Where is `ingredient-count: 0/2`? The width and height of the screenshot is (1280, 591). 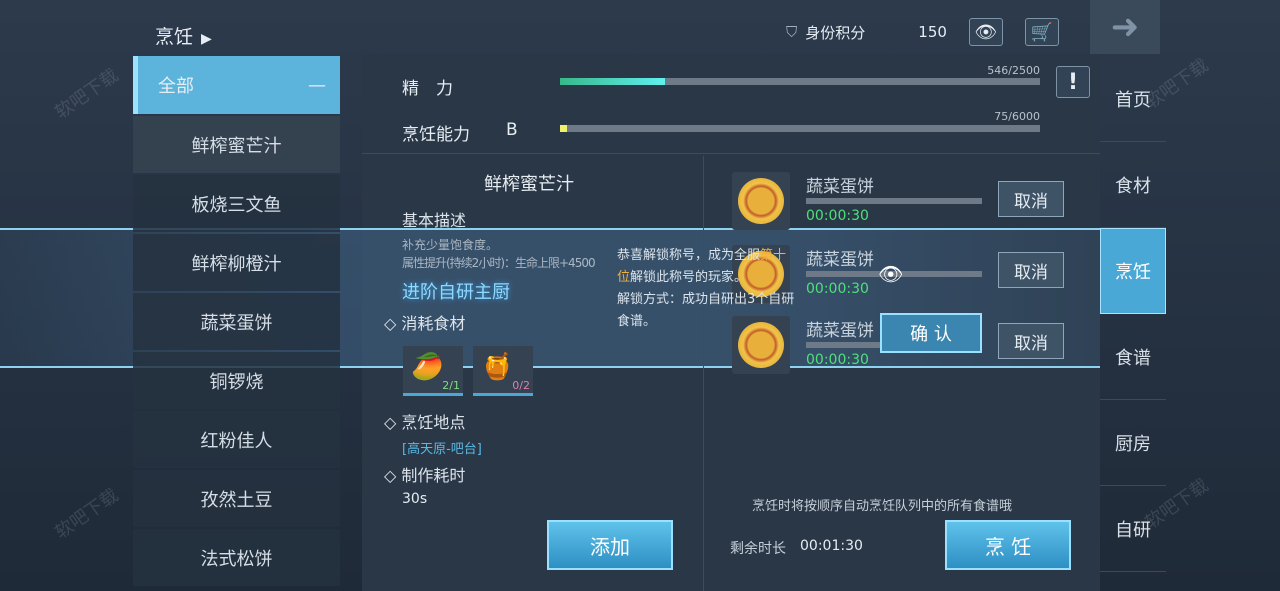 ingredient-count: 0/2 is located at coordinates (521, 385).